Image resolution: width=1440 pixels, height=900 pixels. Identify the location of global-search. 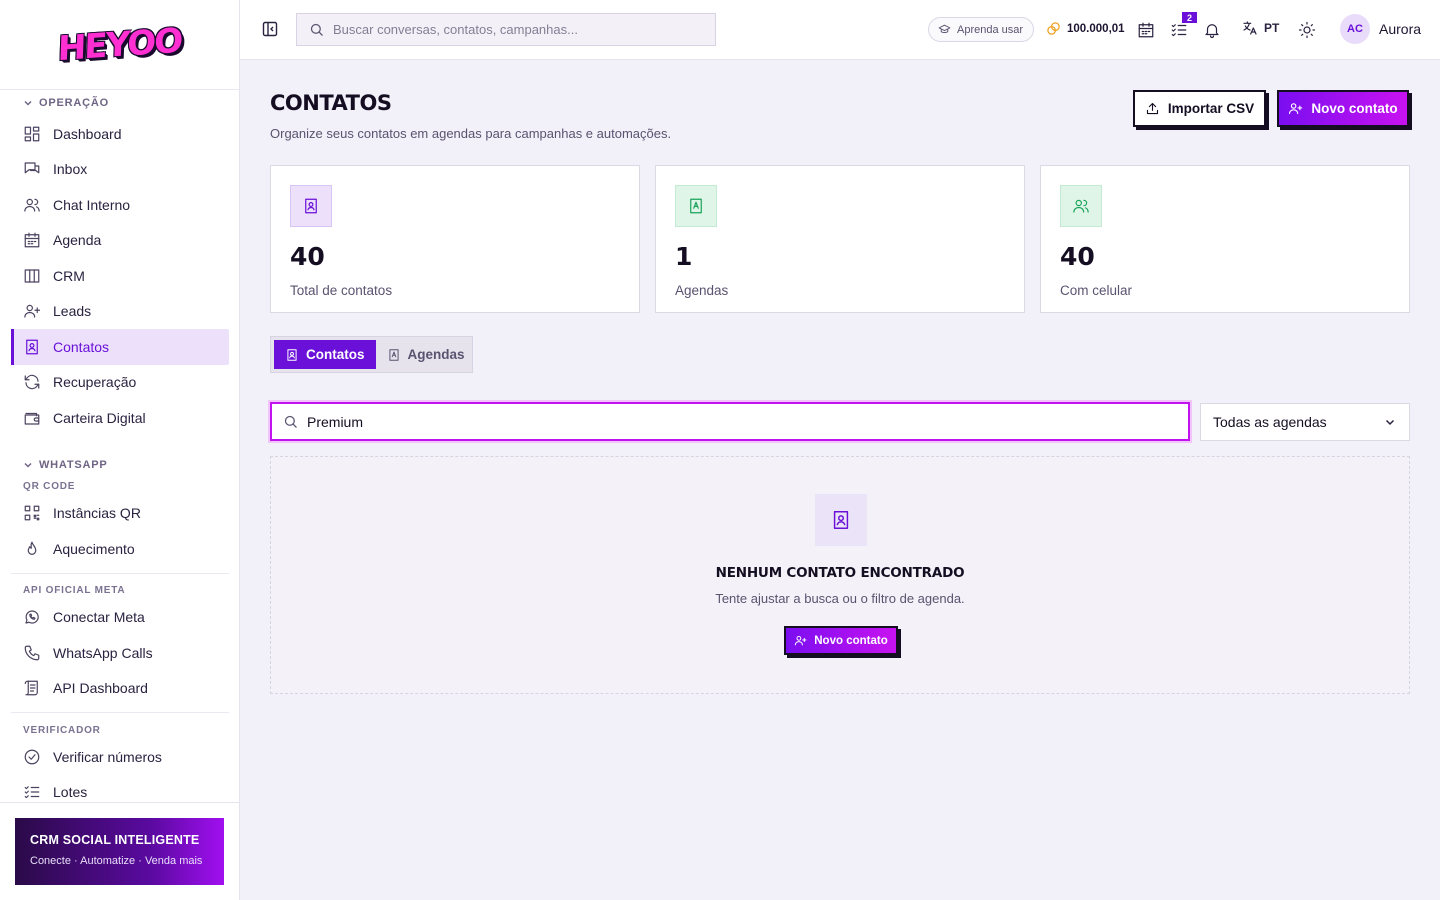
(506, 29).